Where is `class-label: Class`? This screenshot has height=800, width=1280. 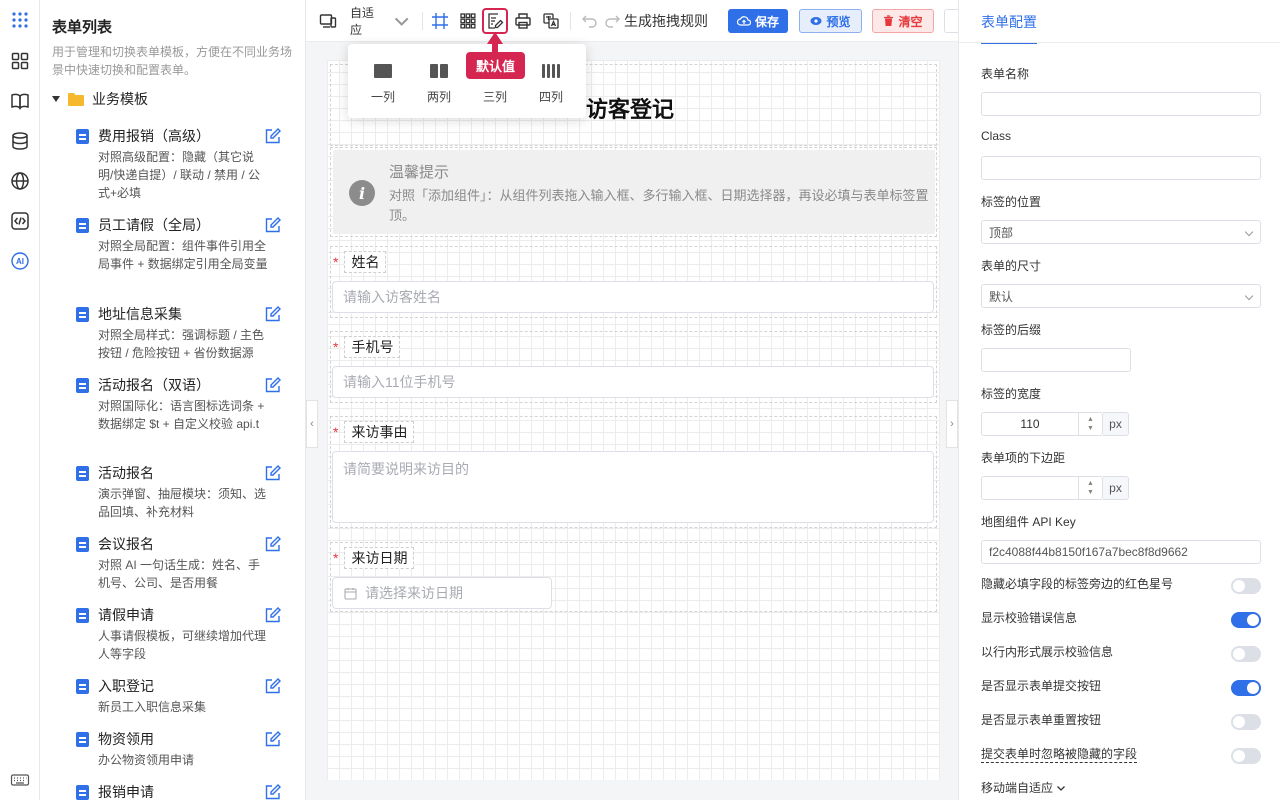 class-label: Class is located at coordinates (996, 136).